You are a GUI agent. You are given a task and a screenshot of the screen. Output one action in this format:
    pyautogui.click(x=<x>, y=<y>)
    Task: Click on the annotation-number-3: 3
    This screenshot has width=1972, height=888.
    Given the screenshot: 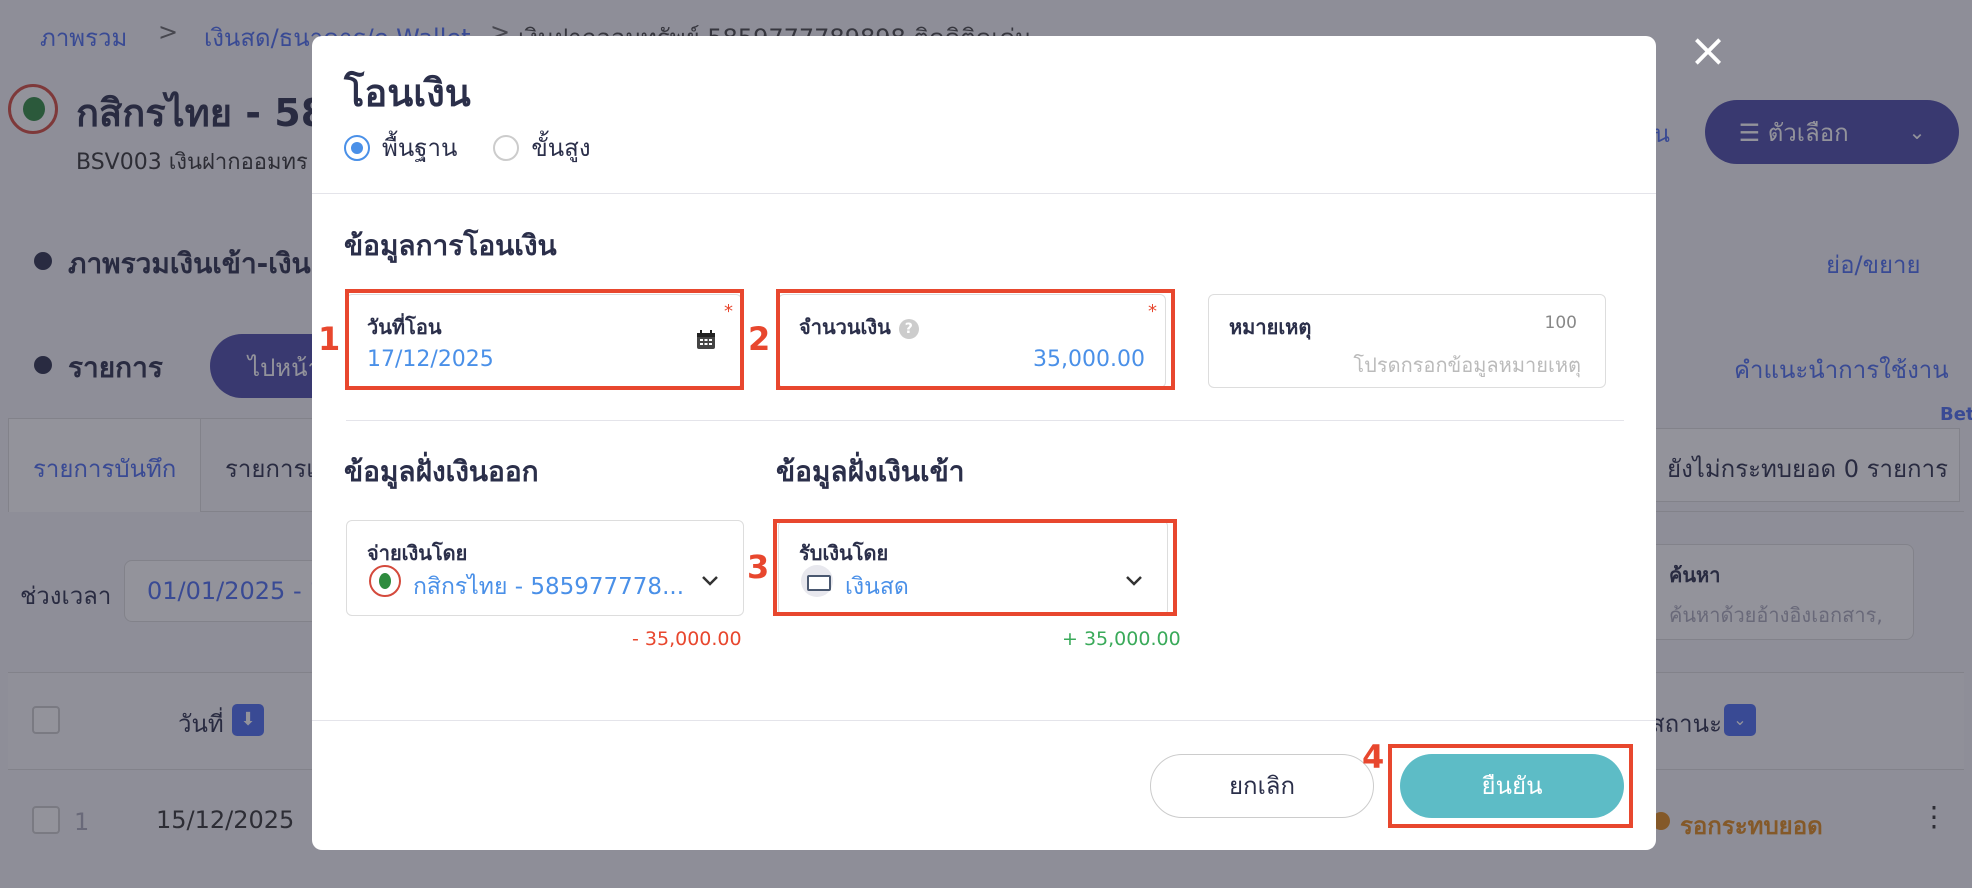 What is the action you would take?
    pyautogui.click(x=758, y=567)
    